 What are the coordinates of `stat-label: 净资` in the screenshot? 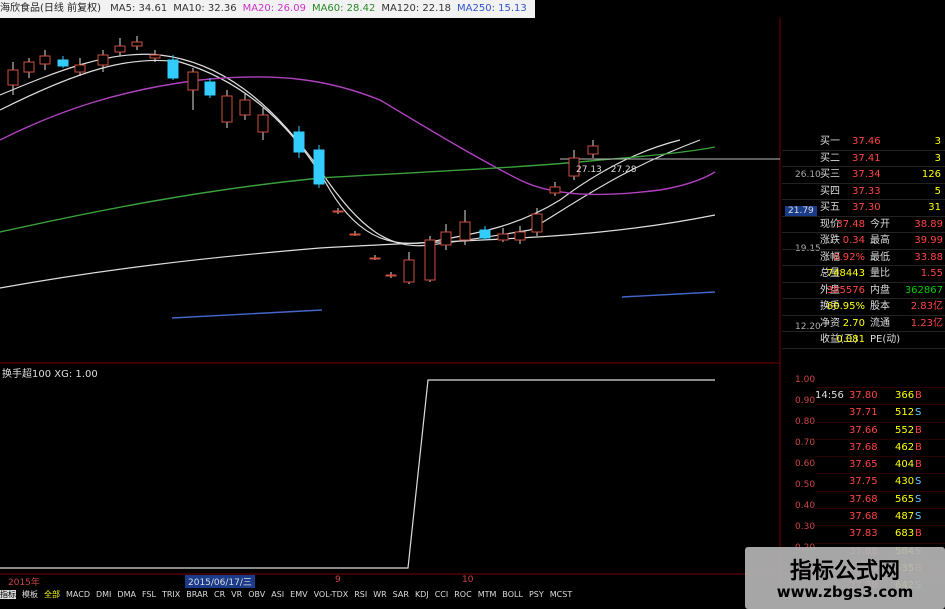 It's located at (830, 323).